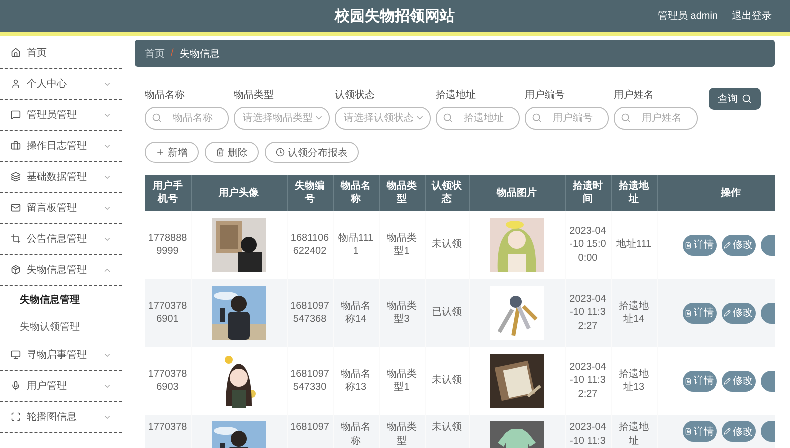  Describe the element at coordinates (356, 312) in the screenshot. I see `table-cell: 物品名称14` at that location.